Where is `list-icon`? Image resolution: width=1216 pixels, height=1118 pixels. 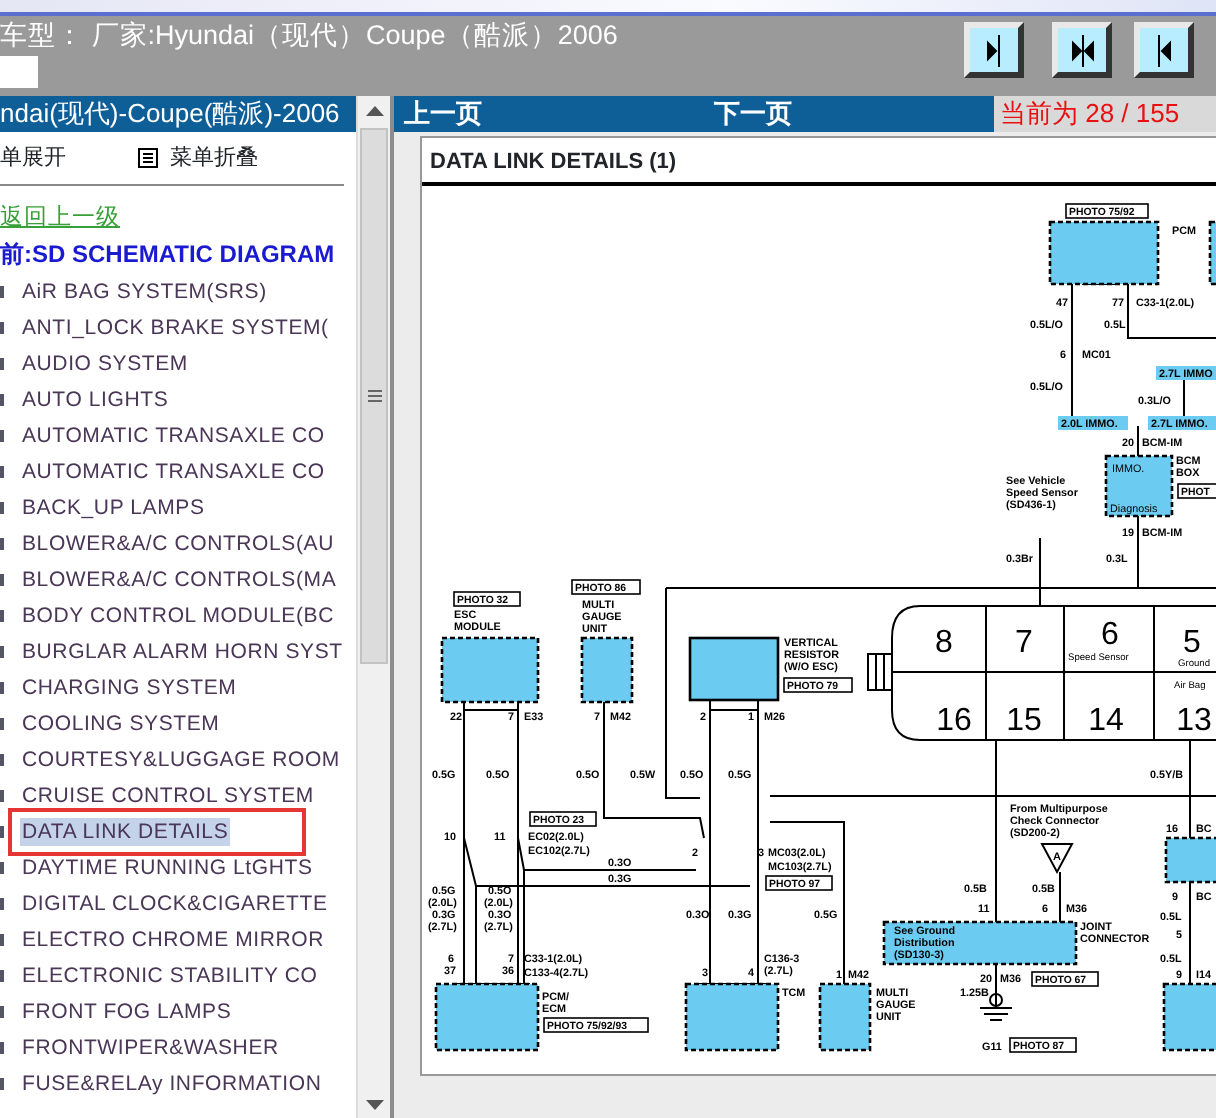 list-icon is located at coordinates (148, 158).